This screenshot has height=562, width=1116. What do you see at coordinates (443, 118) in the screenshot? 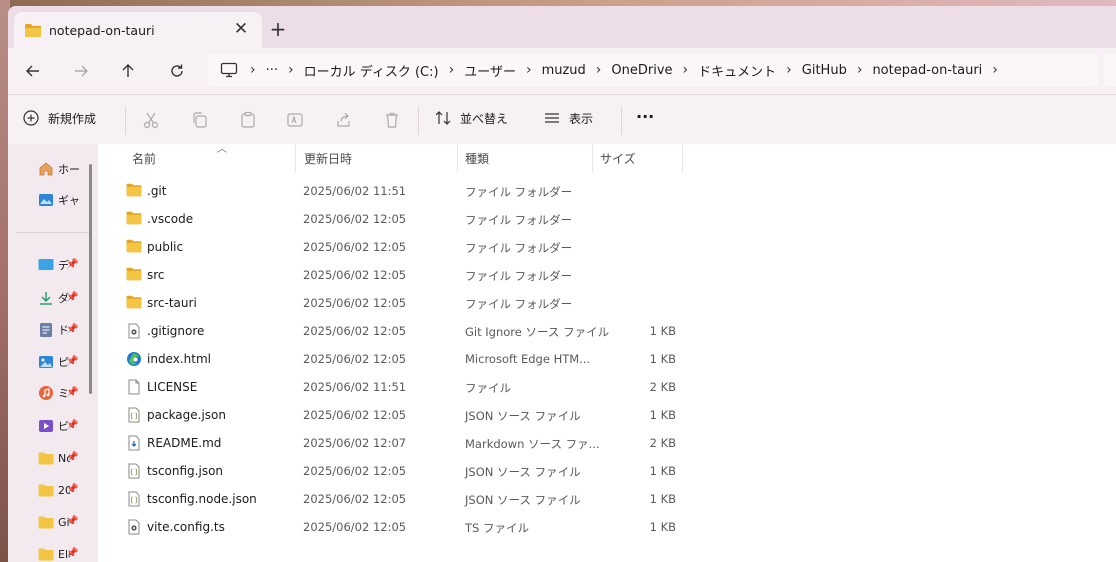
I see `sort-icon` at bounding box center [443, 118].